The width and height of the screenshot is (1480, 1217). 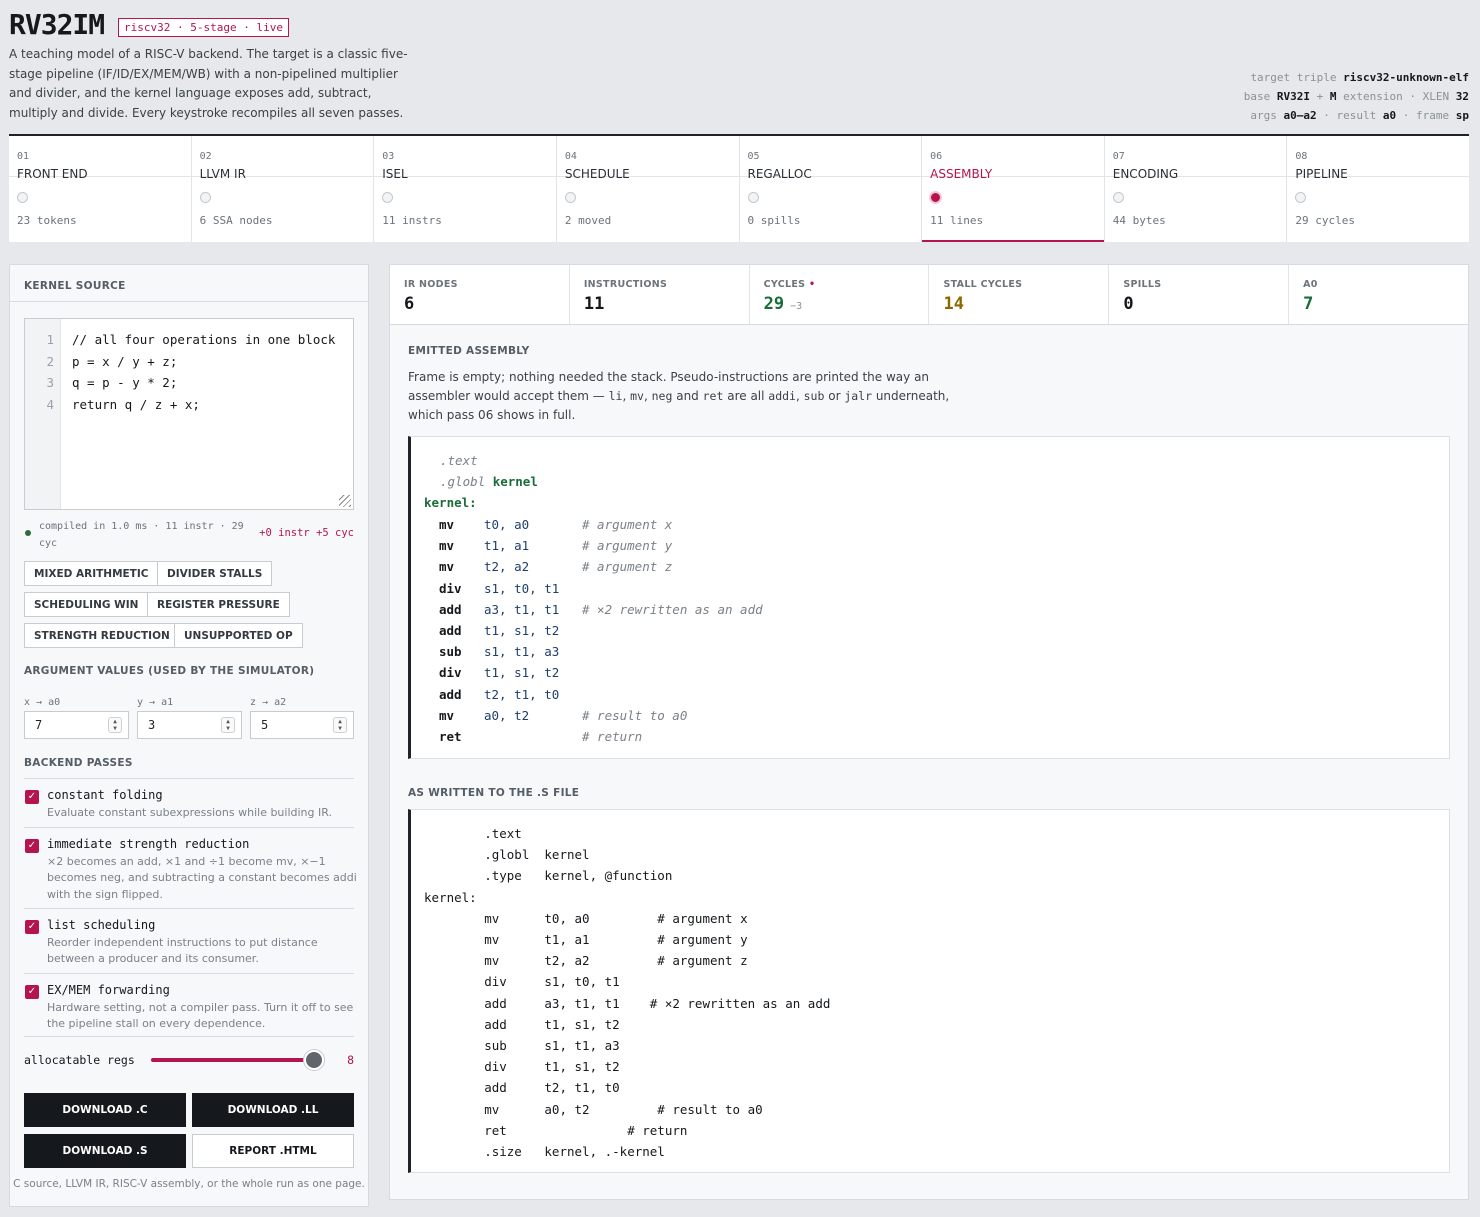 I want to click on metric-a0: A0 7, so click(x=1310, y=296).